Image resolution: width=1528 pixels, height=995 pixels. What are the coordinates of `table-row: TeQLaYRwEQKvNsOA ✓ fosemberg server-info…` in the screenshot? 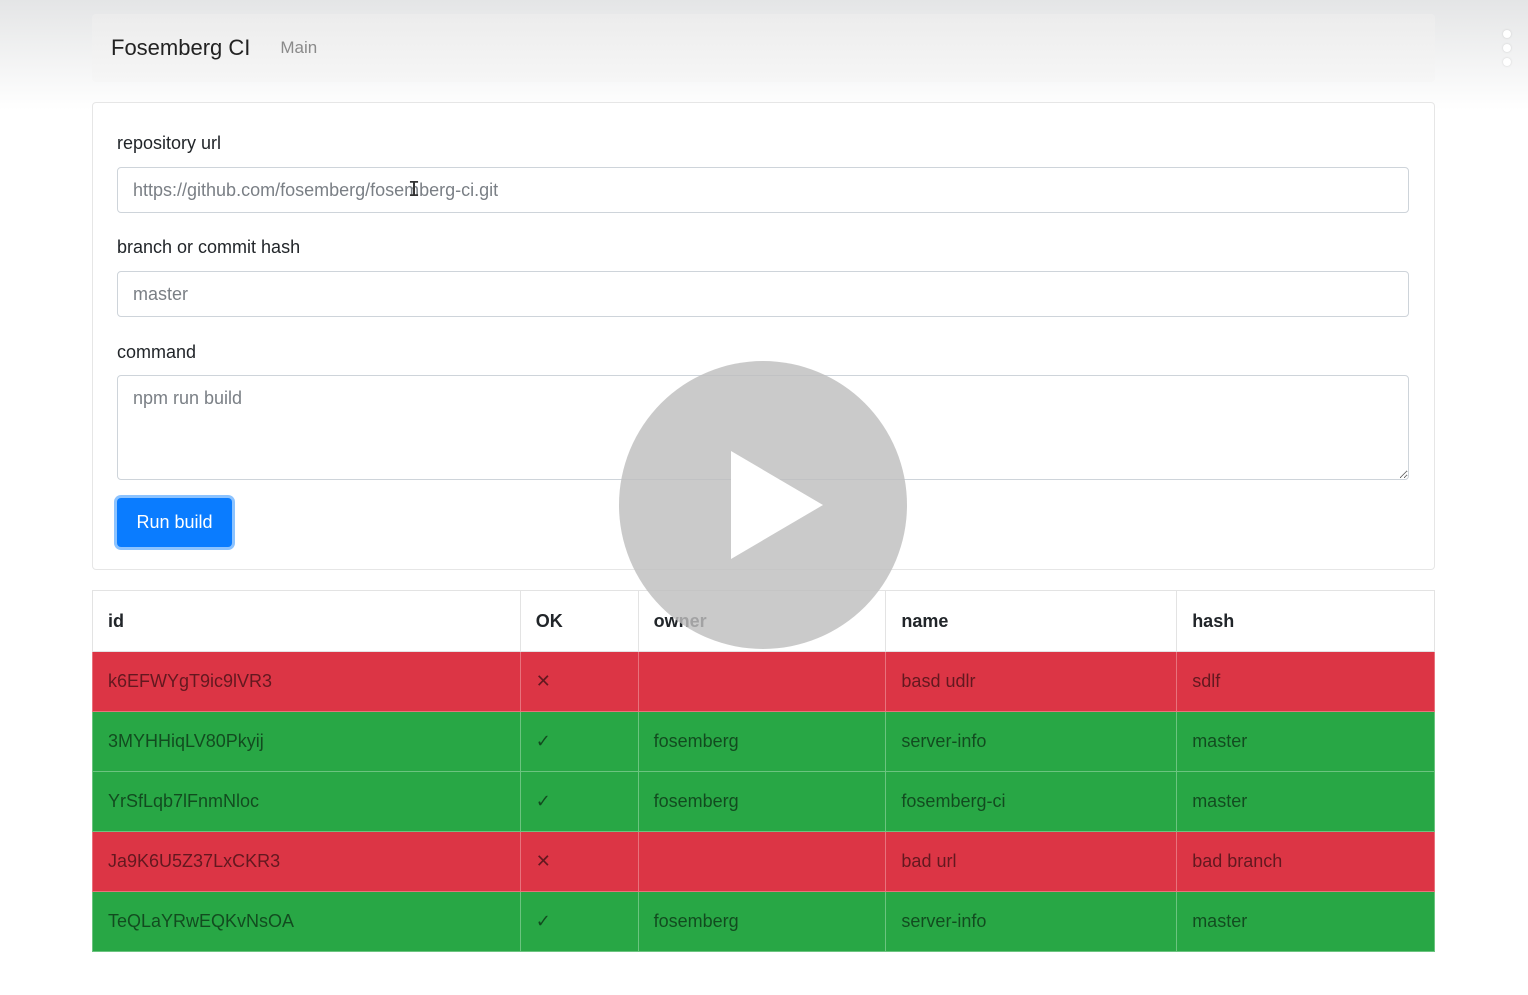 It's located at (763, 921).